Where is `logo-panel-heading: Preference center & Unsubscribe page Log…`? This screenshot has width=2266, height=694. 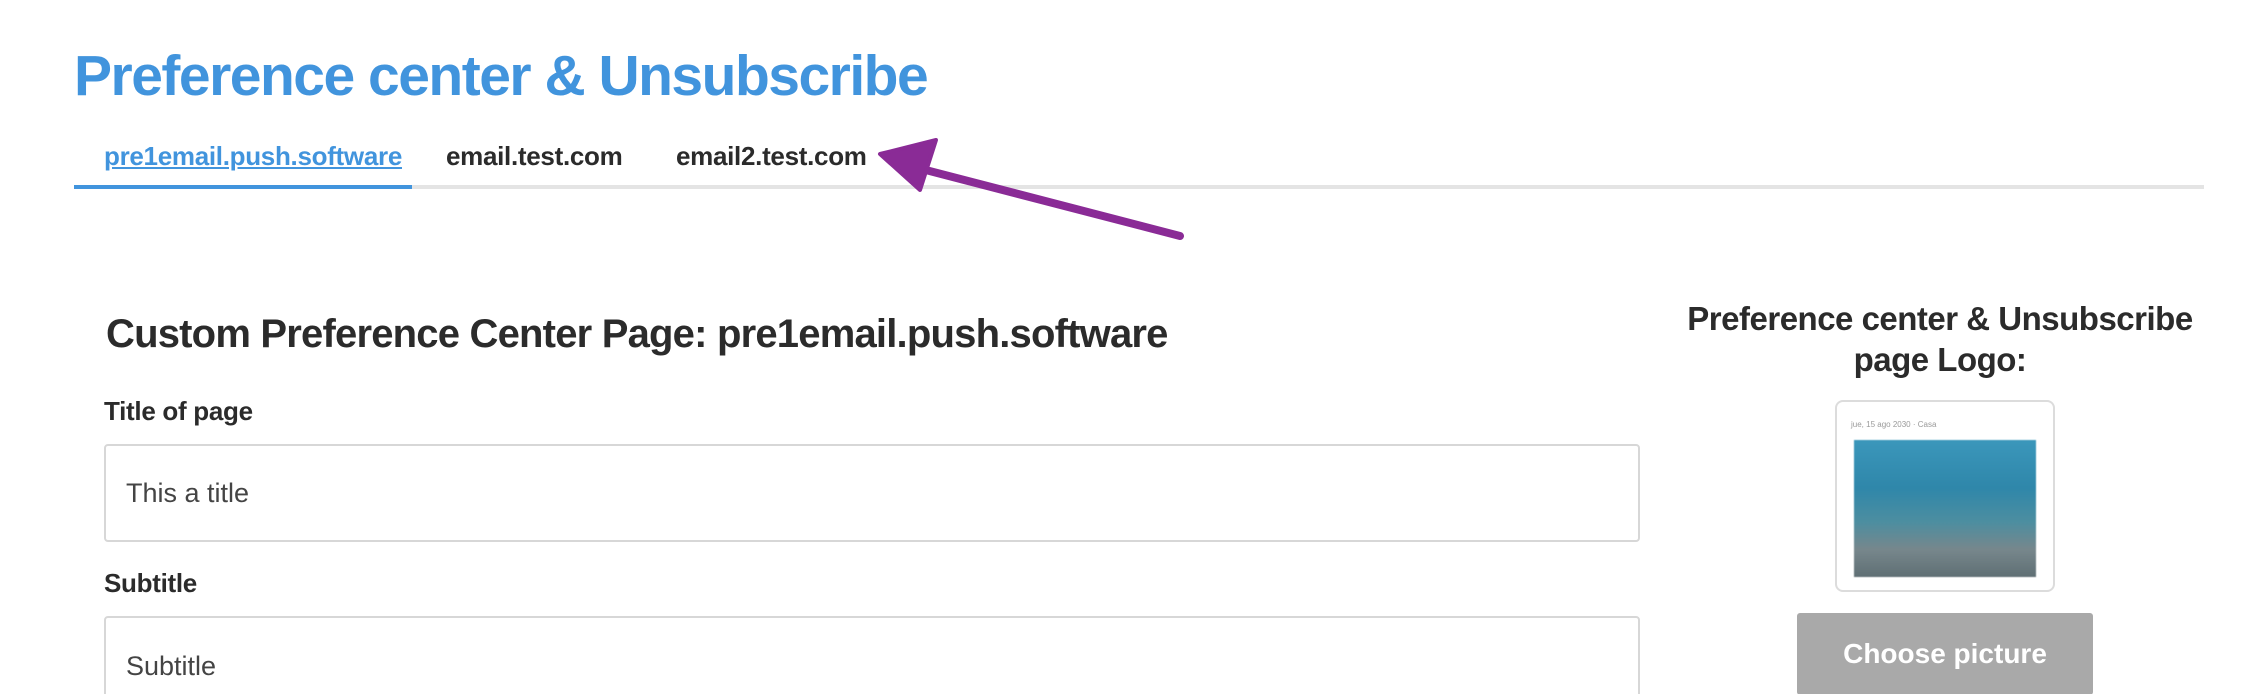
logo-panel-heading: Preference center & Unsubscribe page Log… is located at coordinates (1940, 339).